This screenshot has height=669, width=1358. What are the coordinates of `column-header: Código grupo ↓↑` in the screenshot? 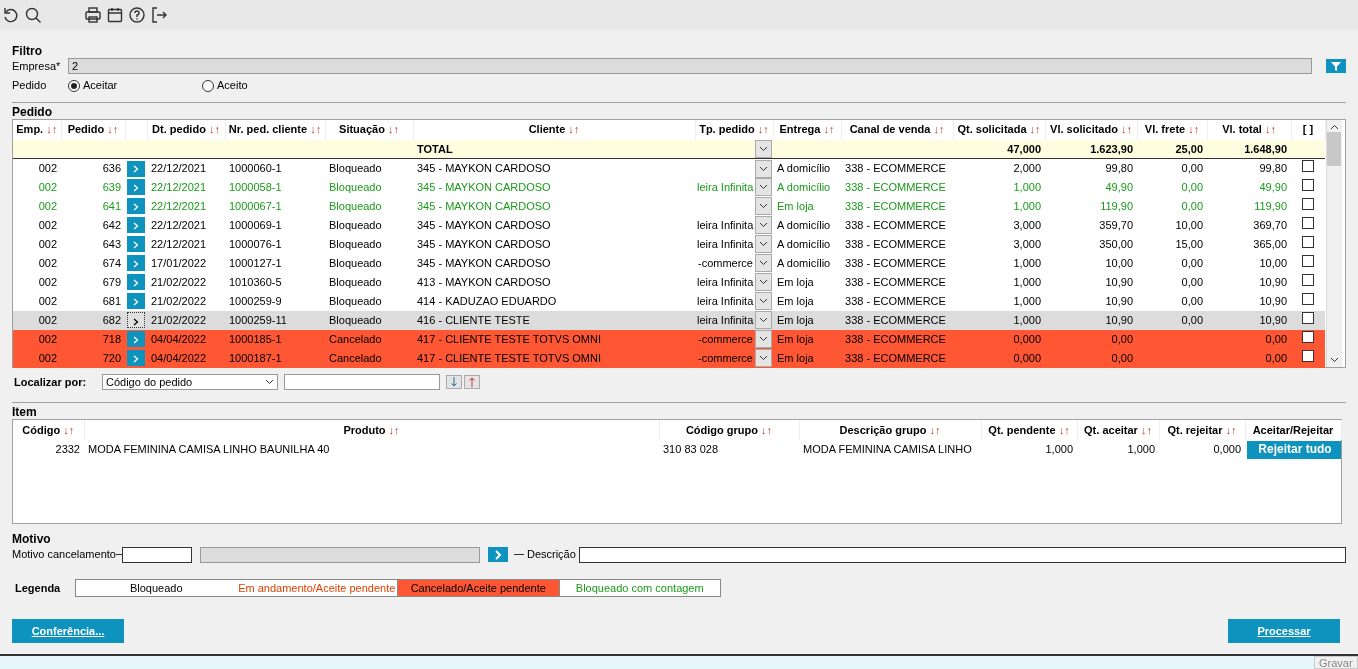 It's located at (729, 429).